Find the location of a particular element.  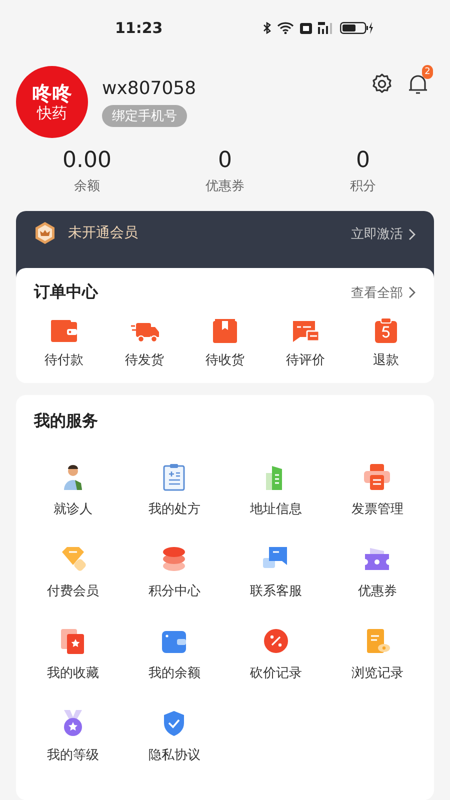

service-button: 我的余额 is located at coordinates (174, 654).